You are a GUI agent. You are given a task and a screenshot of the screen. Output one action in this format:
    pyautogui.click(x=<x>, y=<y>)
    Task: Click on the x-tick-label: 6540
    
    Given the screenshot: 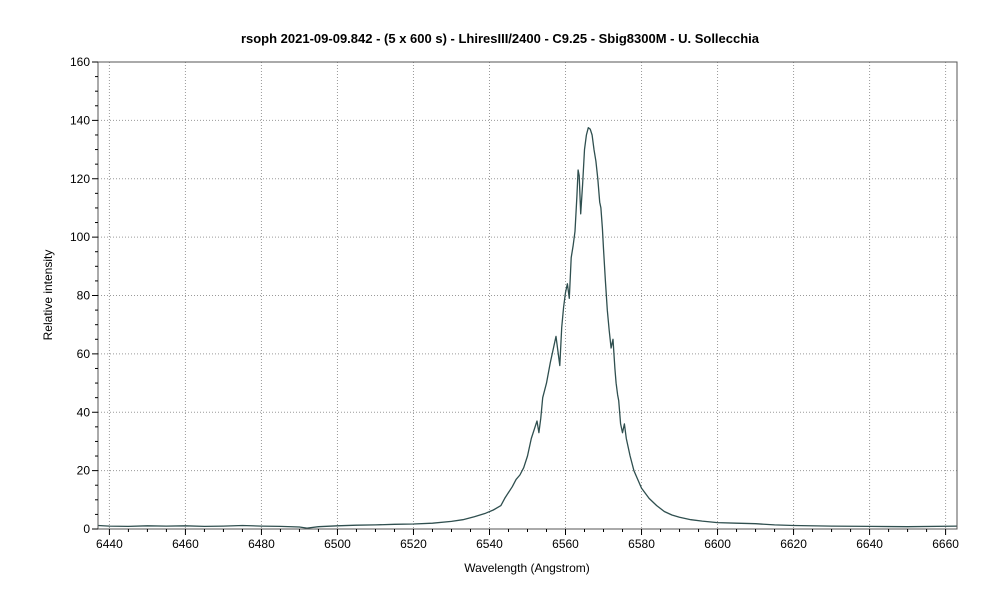 What is the action you would take?
    pyautogui.click(x=489, y=544)
    